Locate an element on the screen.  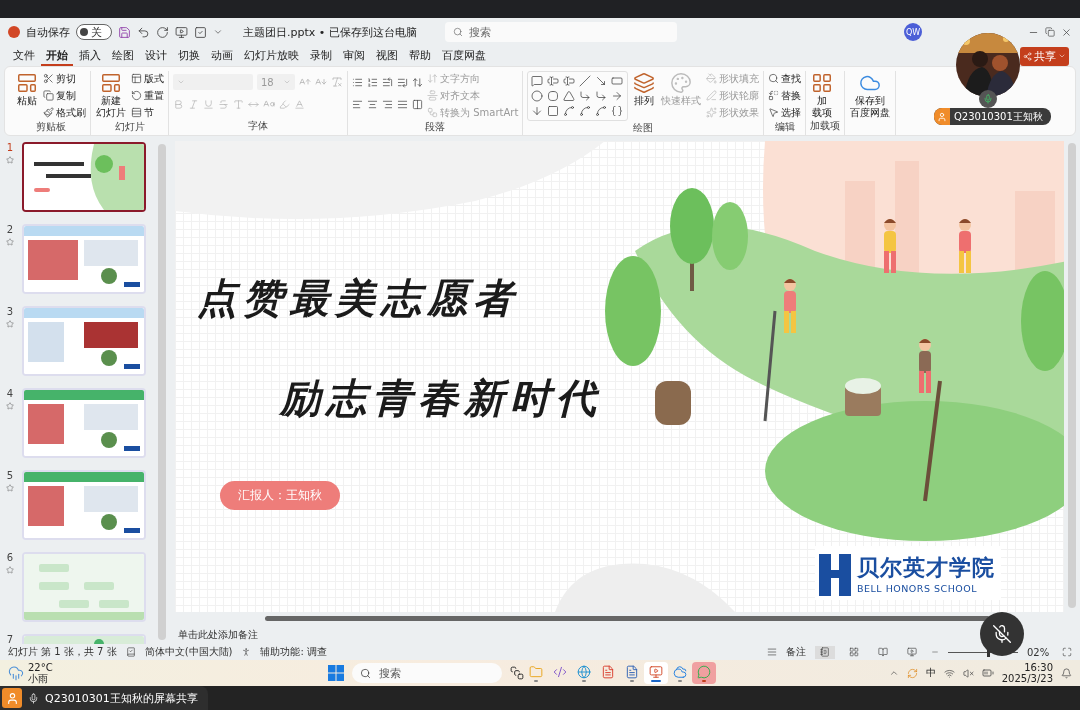
section-icon is located at coordinates (136, 112).